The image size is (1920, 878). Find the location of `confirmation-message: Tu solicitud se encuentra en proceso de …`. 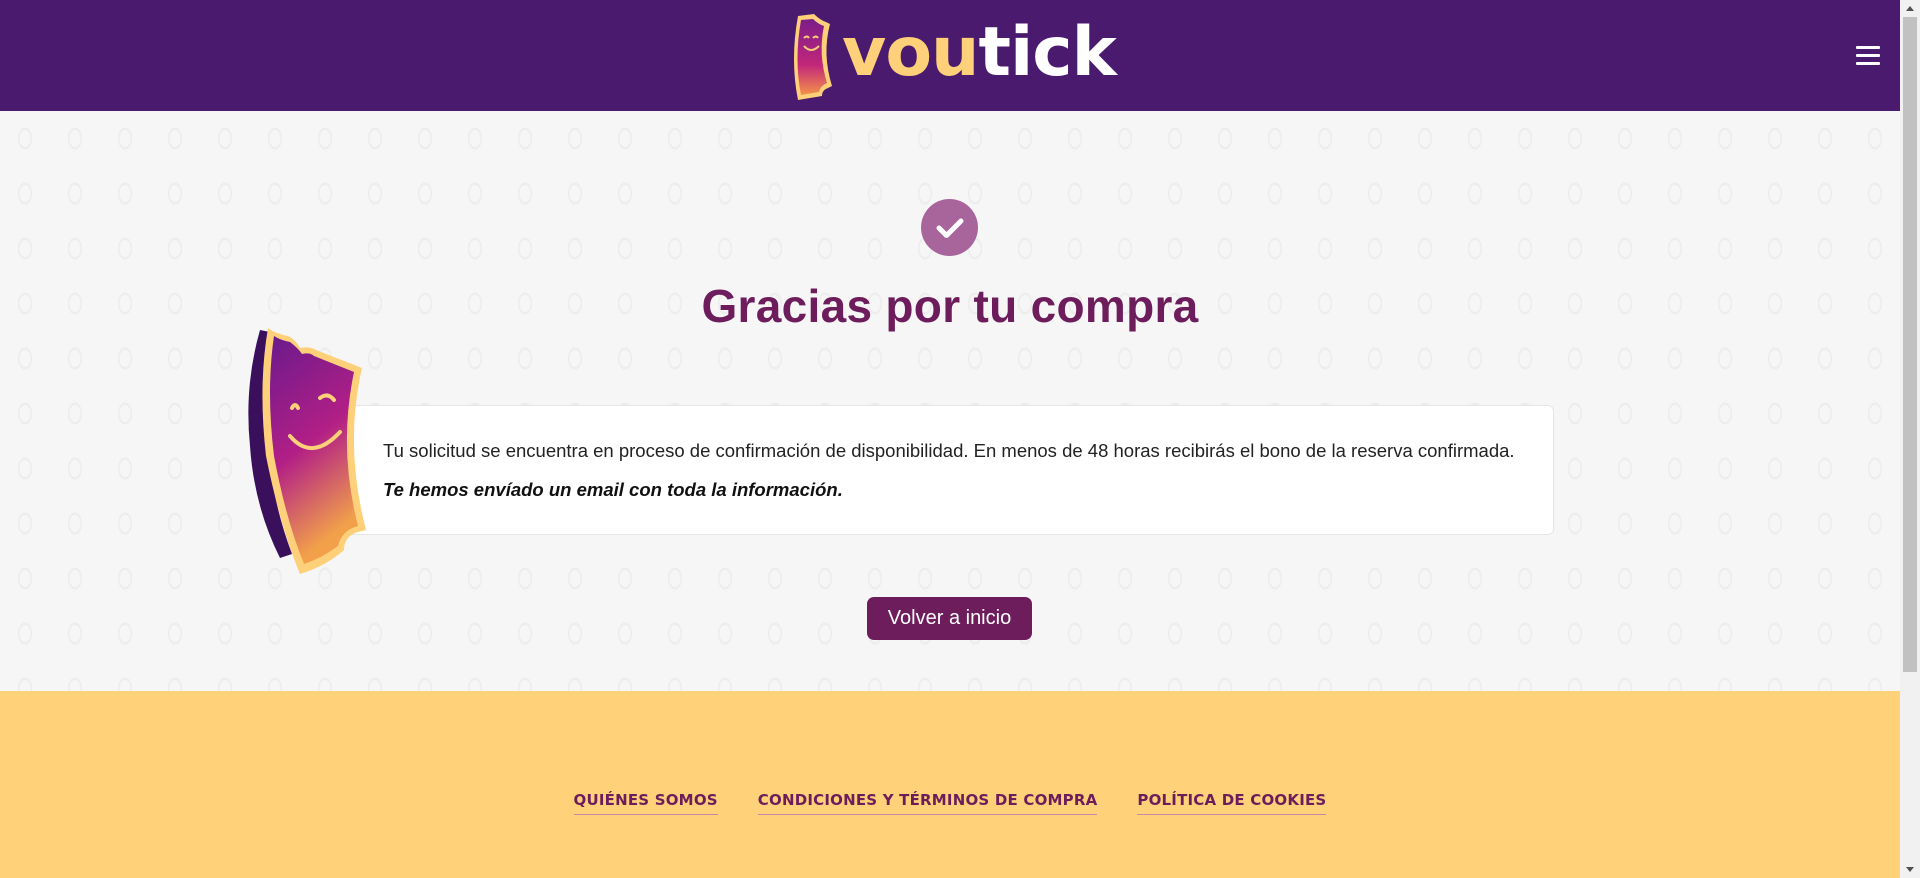

confirmation-message: Tu solicitud se encuentra en proceso de … is located at coordinates (949, 450).